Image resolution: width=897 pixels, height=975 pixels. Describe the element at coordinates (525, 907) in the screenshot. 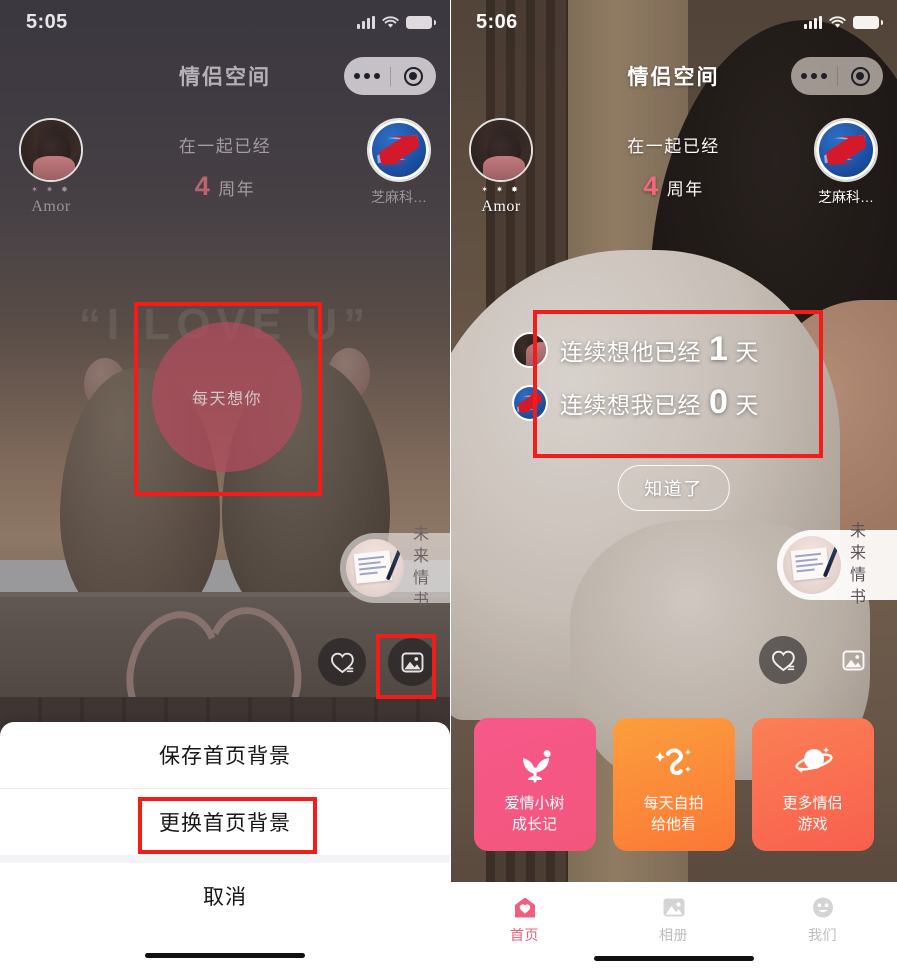

I see `home-heart-icon` at that location.